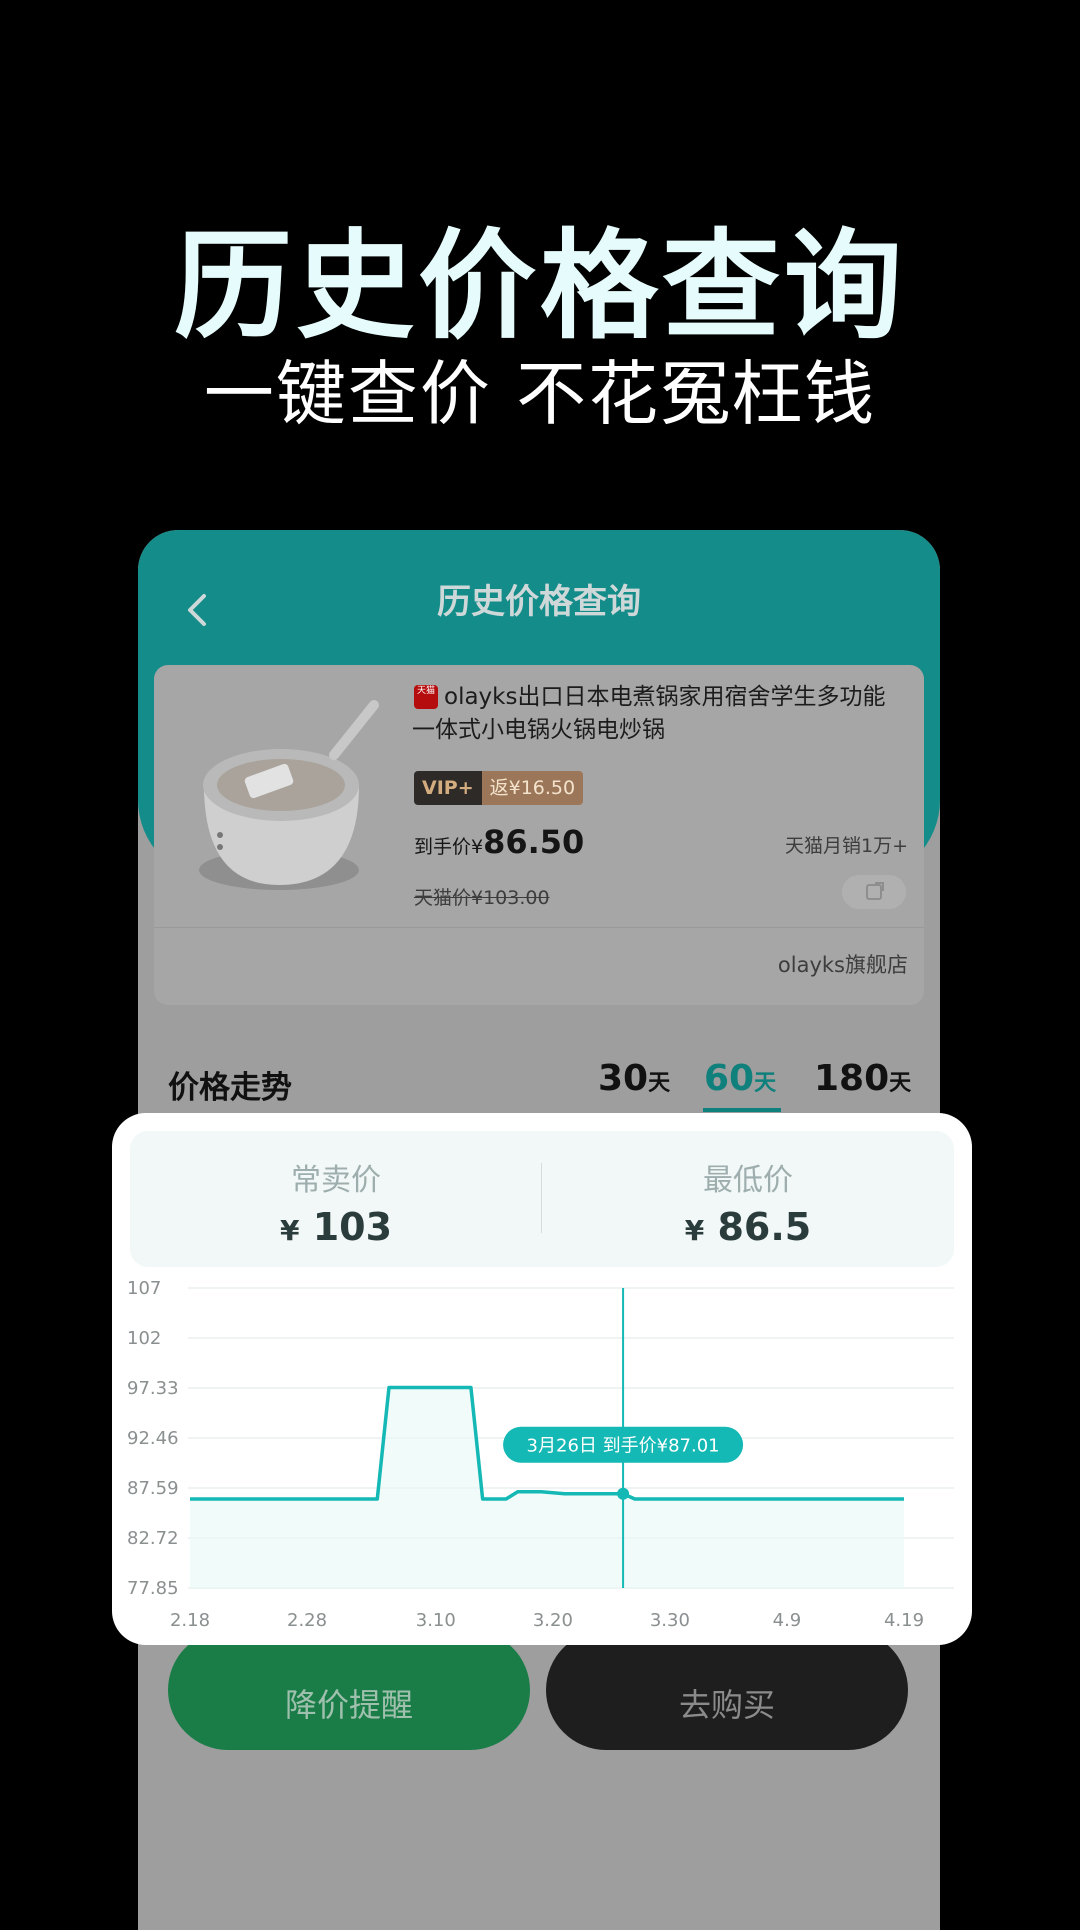 This screenshot has height=1930, width=1080. I want to click on x-tick-label: 3.10, so click(436, 1620).